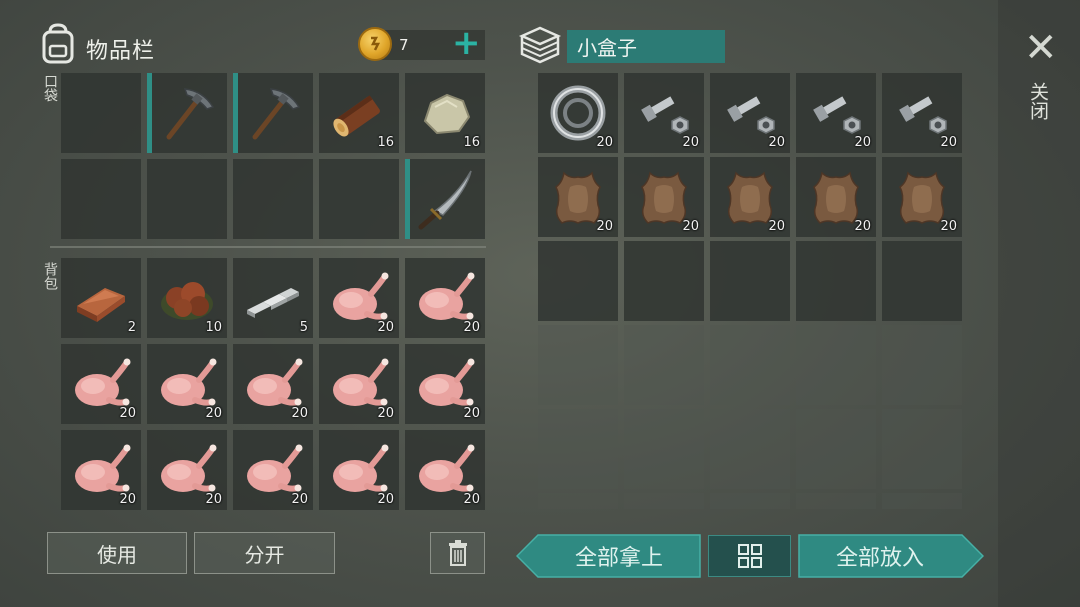 This screenshot has width=1080, height=607. What do you see at coordinates (1041, 48) in the screenshot?
I see `close-icon: ✕` at bounding box center [1041, 48].